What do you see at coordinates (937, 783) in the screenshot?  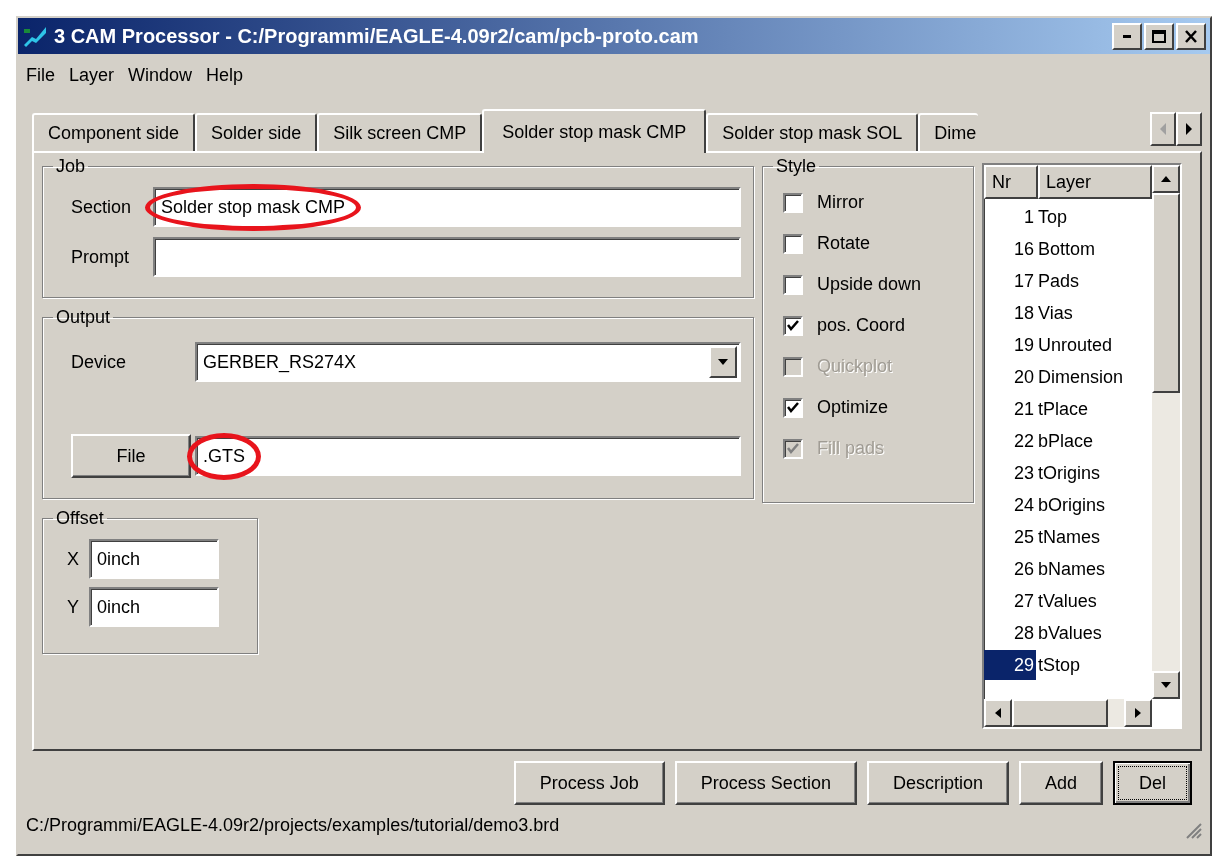 I see `action-button: Description` at bounding box center [937, 783].